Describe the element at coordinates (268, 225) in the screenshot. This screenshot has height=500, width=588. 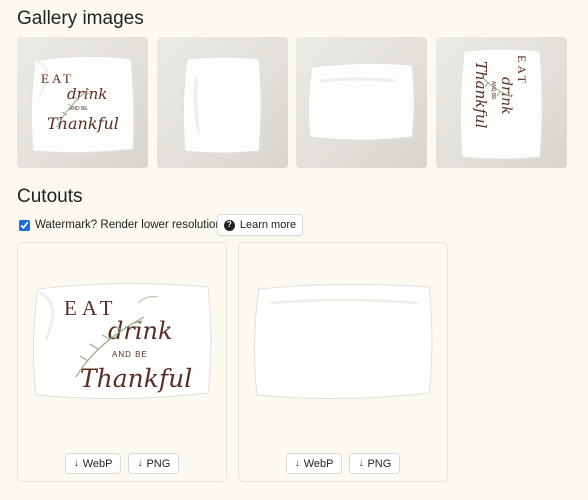
I see `learn-more-label: Learn more` at that location.